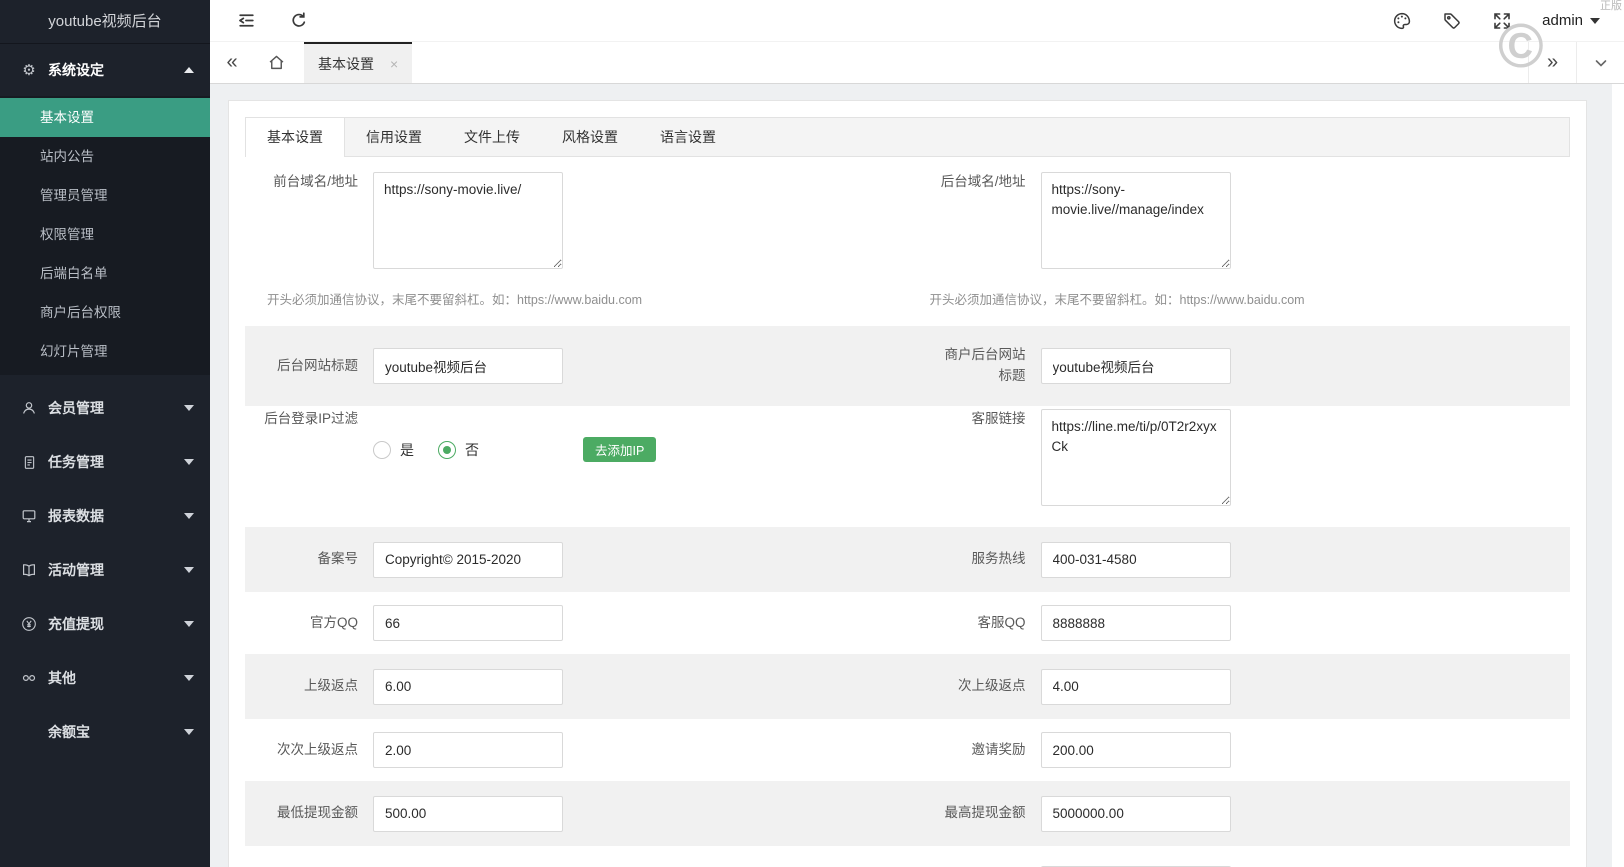 The height and width of the screenshot is (867, 1624). I want to click on sidebar-item: 其他, so click(105, 678).